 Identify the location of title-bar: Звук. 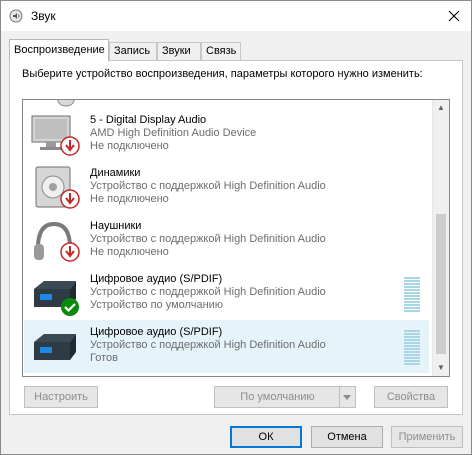
(236, 16).